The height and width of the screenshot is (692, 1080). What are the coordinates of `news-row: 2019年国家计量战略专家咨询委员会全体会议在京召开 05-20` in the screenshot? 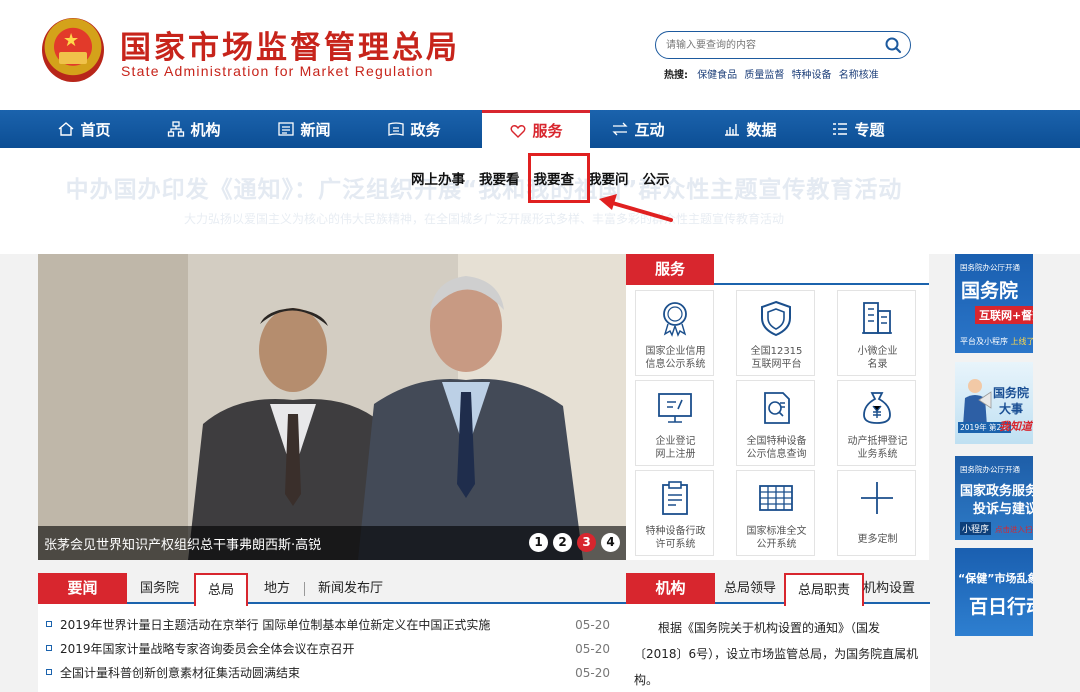 It's located at (332, 649).